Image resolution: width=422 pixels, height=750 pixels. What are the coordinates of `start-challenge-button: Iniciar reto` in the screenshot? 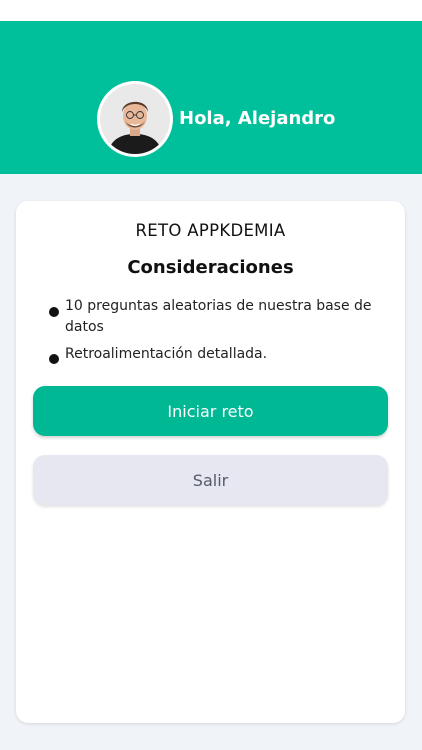 It's located at (210, 411).